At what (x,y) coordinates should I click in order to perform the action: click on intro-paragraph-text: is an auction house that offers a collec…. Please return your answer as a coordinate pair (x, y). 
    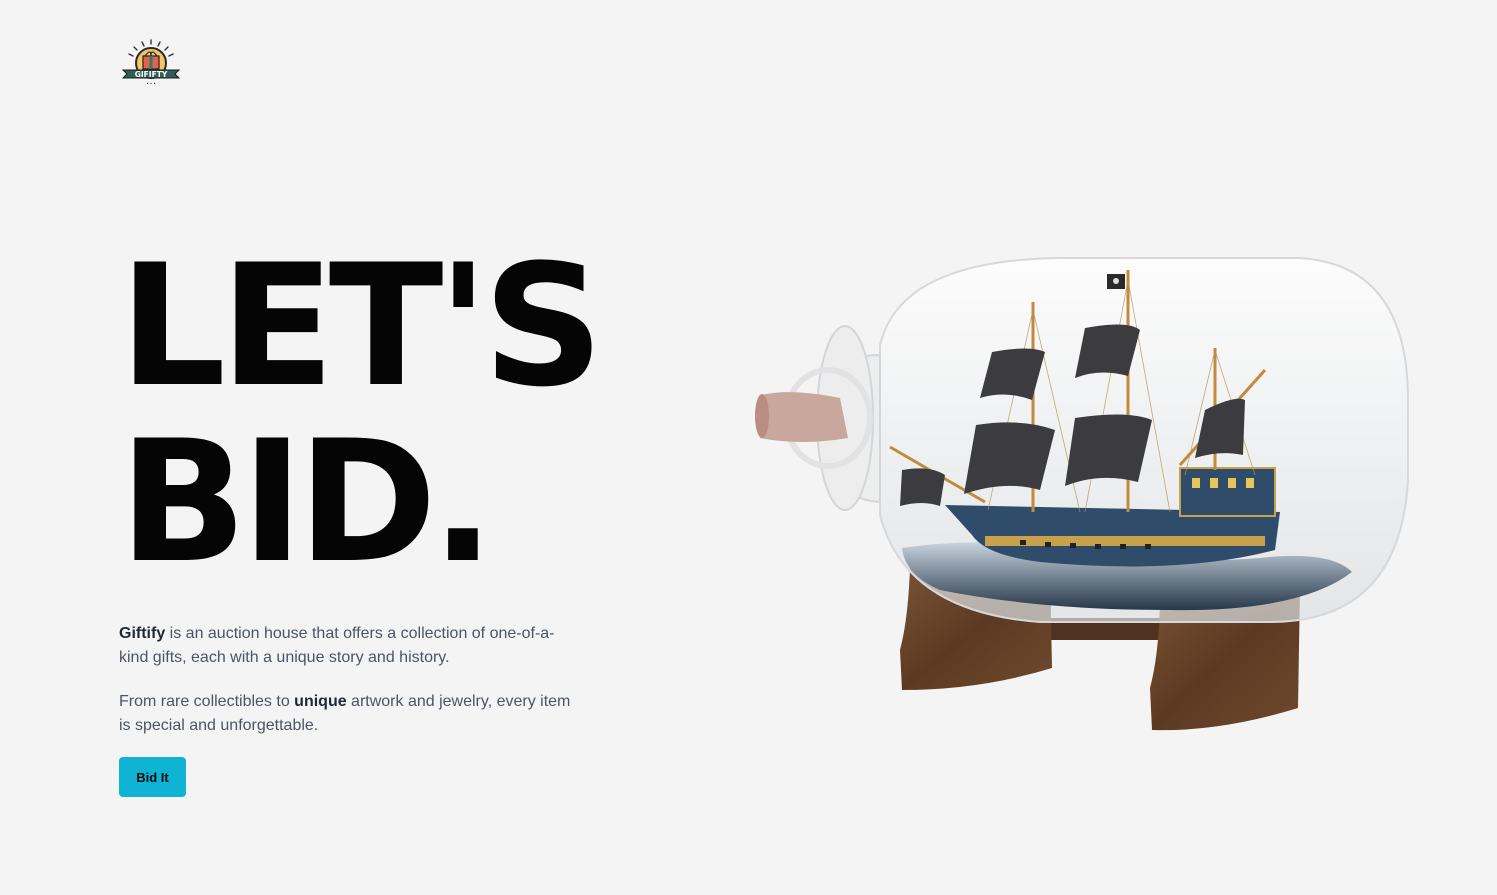
    Looking at the image, I should click on (337, 645).